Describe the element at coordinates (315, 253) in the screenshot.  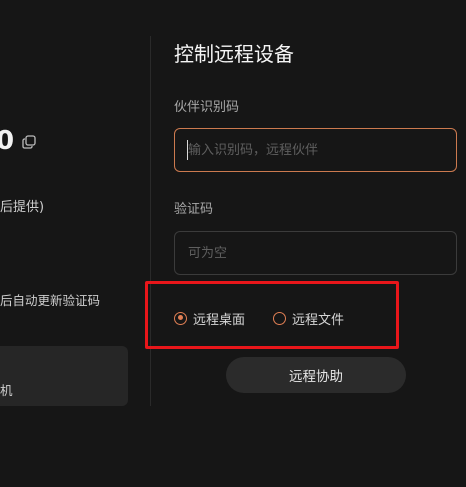
I see `verification-code-input` at that location.